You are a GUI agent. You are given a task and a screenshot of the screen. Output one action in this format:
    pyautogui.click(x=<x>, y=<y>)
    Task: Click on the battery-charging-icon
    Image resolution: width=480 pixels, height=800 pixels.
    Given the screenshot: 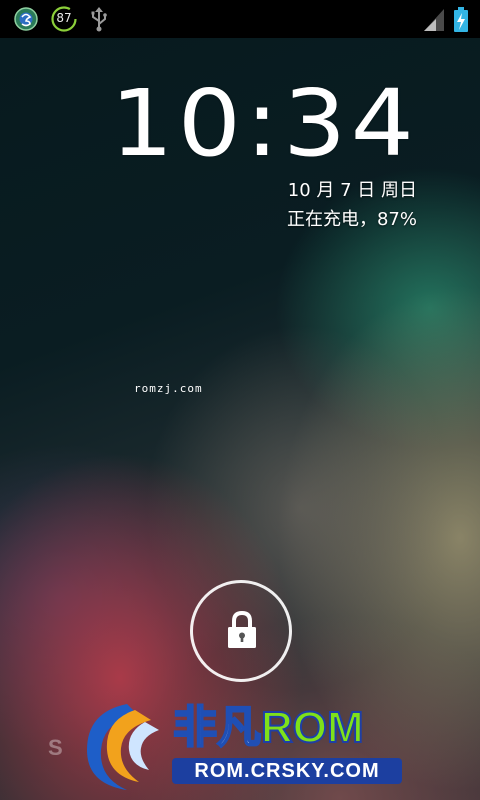 What is the action you would take?
    pyautogui.click(x=461, y=19)
    